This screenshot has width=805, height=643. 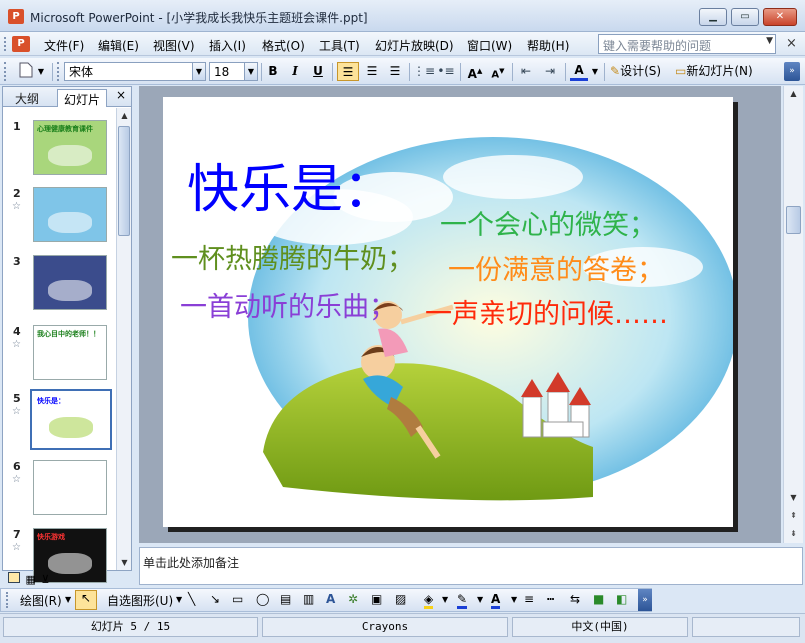 I want to click on picture-icon: ▨, so click(x=400, y=599).